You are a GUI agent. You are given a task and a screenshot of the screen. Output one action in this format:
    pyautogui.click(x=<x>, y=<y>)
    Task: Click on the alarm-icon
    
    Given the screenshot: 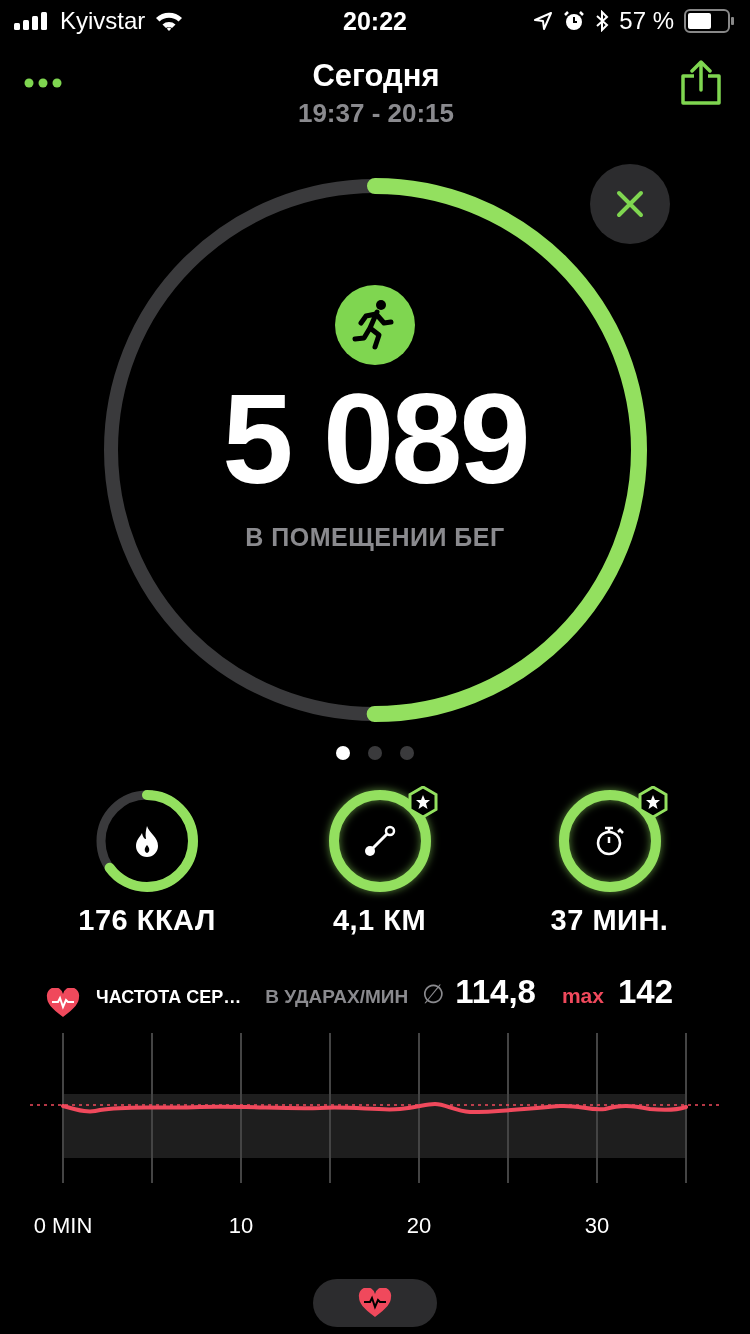 What is the action you would take?
    pyautogui.click(x=574, y=21)
    